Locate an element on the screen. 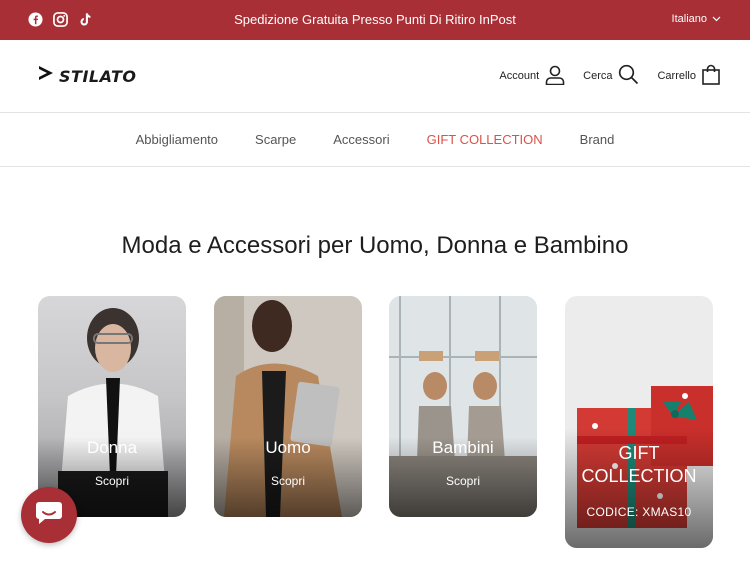  card-cta-donna: Scopri is located at coordinates (112, 481).